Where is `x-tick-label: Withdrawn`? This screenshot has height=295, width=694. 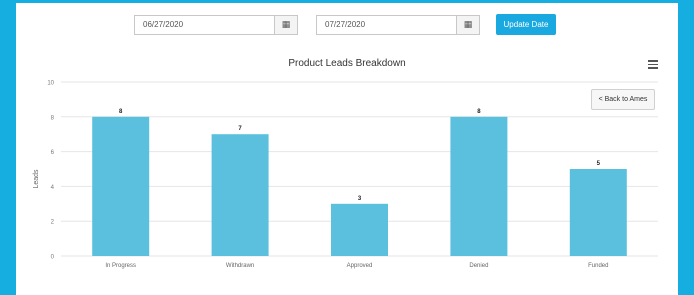
x-tick-label: Withdrawn is located at coordinates (240, 266).